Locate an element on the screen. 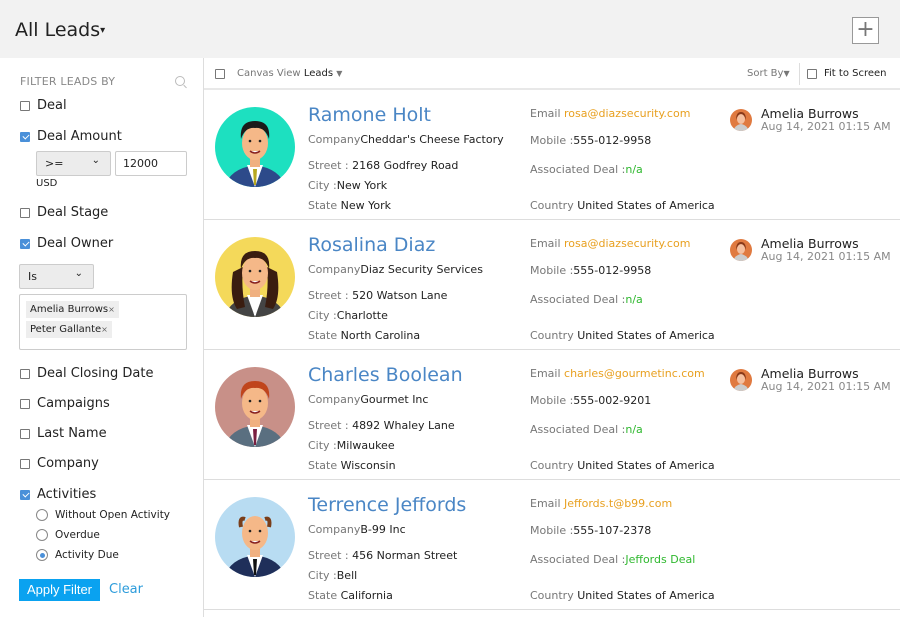  activity-option: Activity Due is located at coordinates (77, 555).